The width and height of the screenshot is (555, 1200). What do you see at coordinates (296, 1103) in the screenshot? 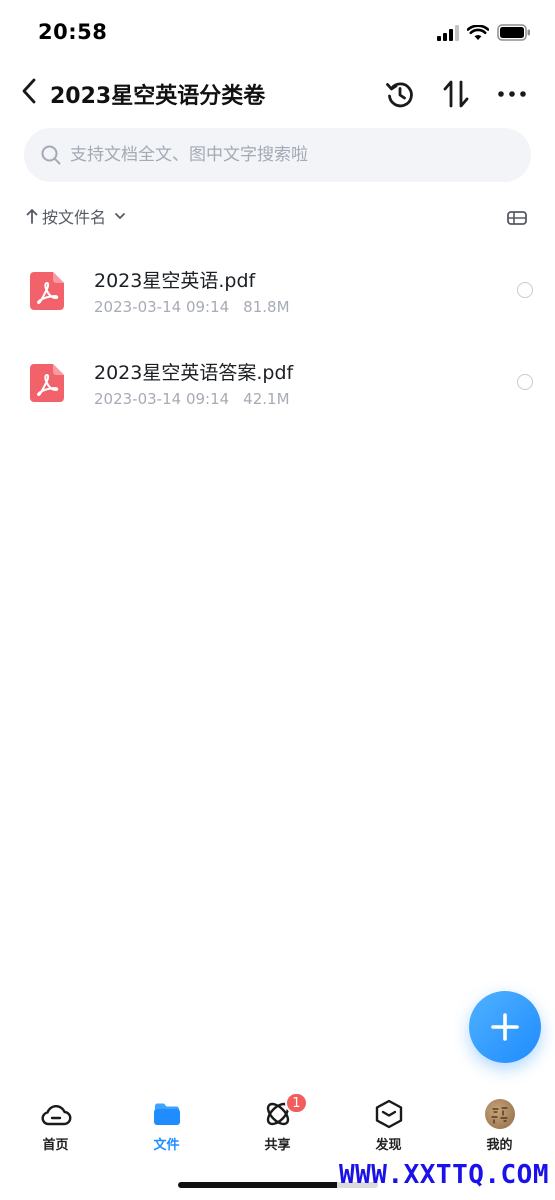
I see `notification-badge: 1` at bounding box center [296, 1103].